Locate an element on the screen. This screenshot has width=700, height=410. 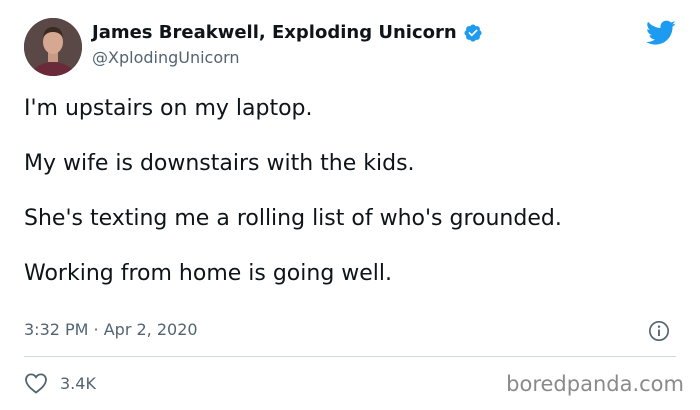
avatar is located at coordinates (53, 47).